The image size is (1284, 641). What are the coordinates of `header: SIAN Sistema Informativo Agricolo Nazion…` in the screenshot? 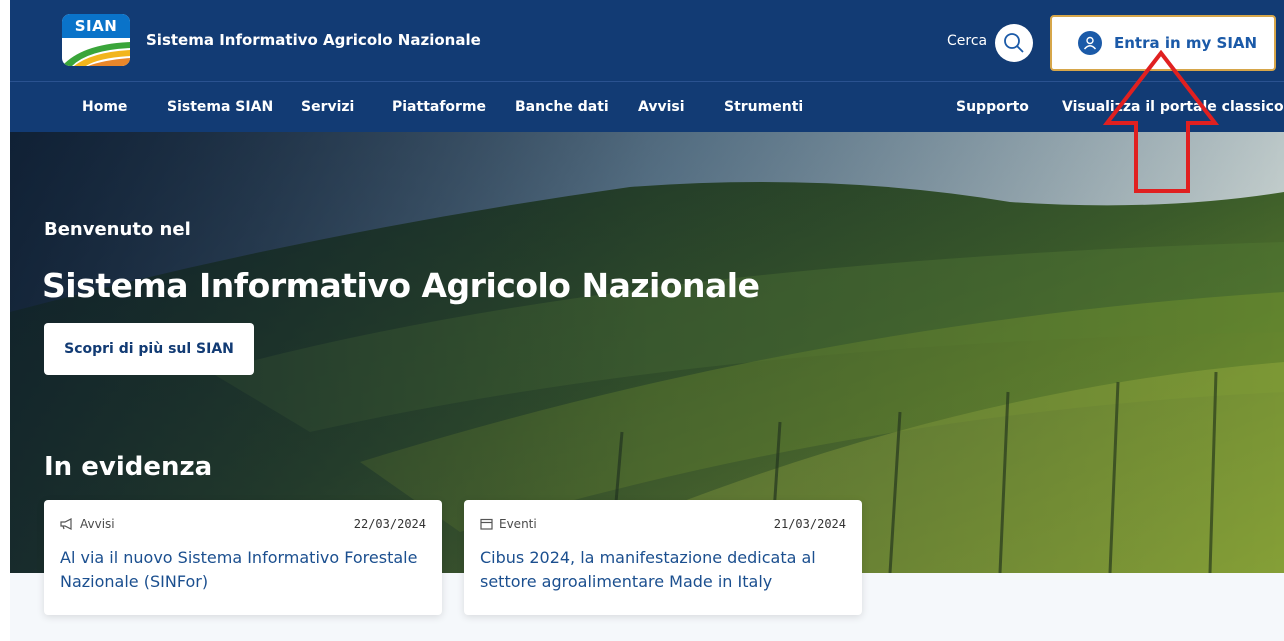 It's located at (647, 41).